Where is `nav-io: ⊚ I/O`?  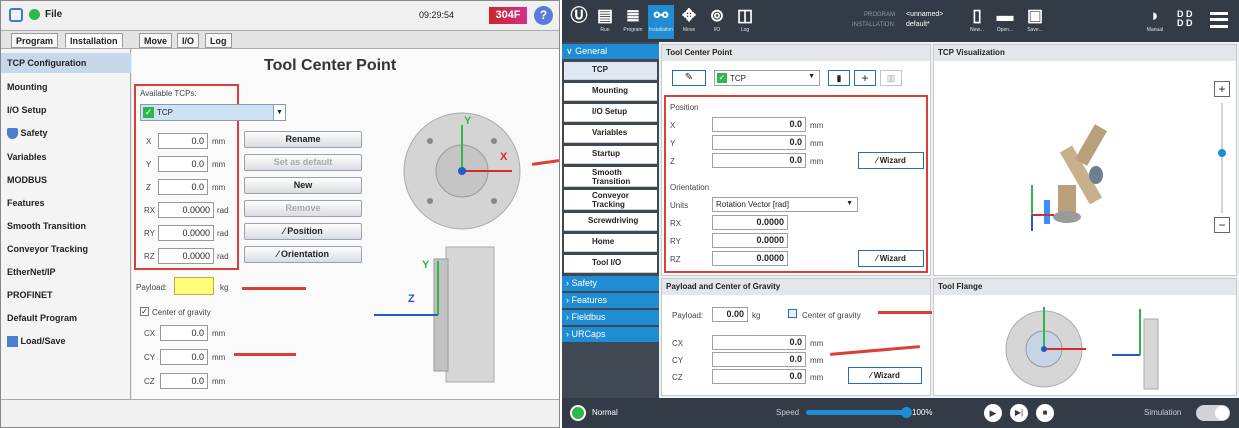 nav-io: ⊚ I/O is located at coordinates (717, 22).